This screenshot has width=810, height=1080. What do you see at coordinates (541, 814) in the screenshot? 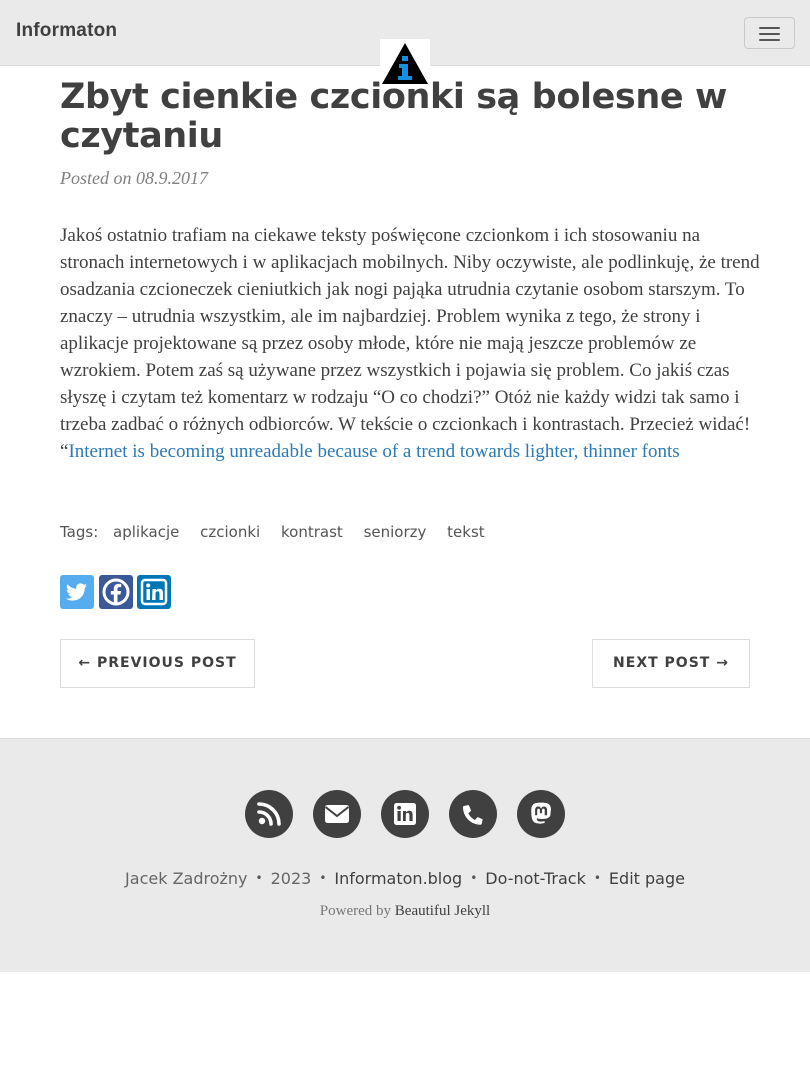
I see `mastodon-icon` at bounding box center [541, 814].